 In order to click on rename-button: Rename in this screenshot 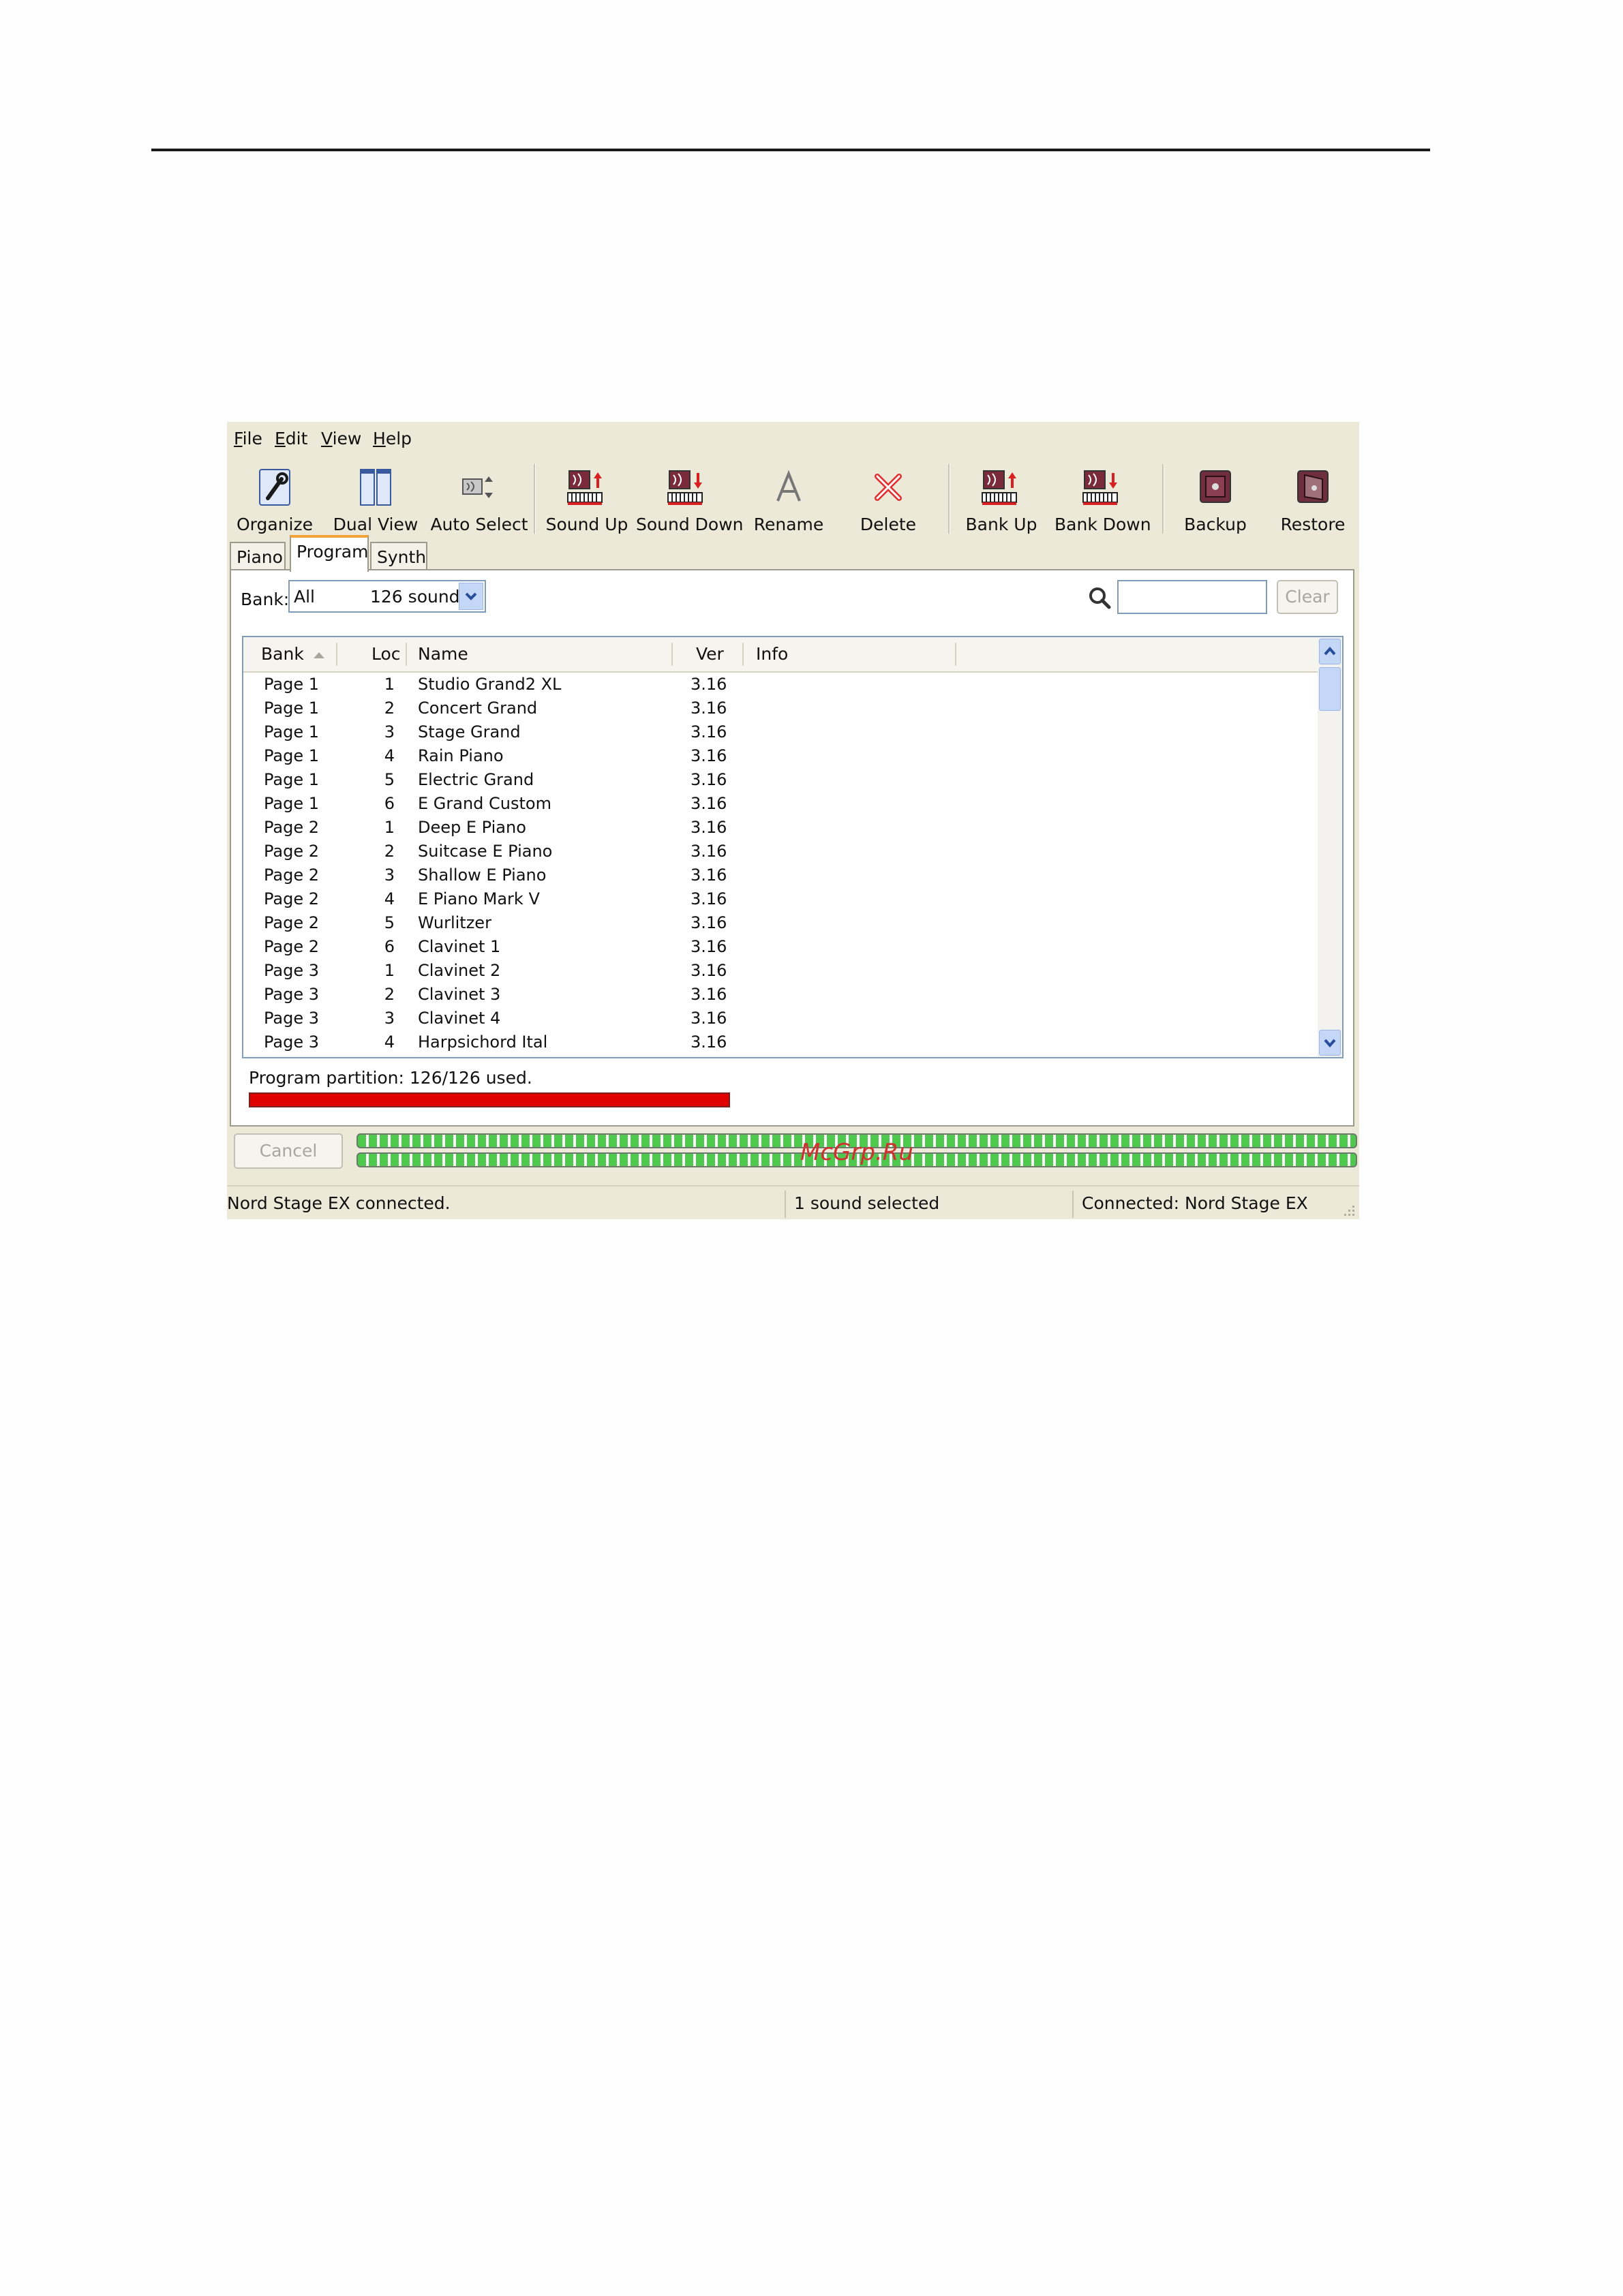, I will do `click(789, 499)`.